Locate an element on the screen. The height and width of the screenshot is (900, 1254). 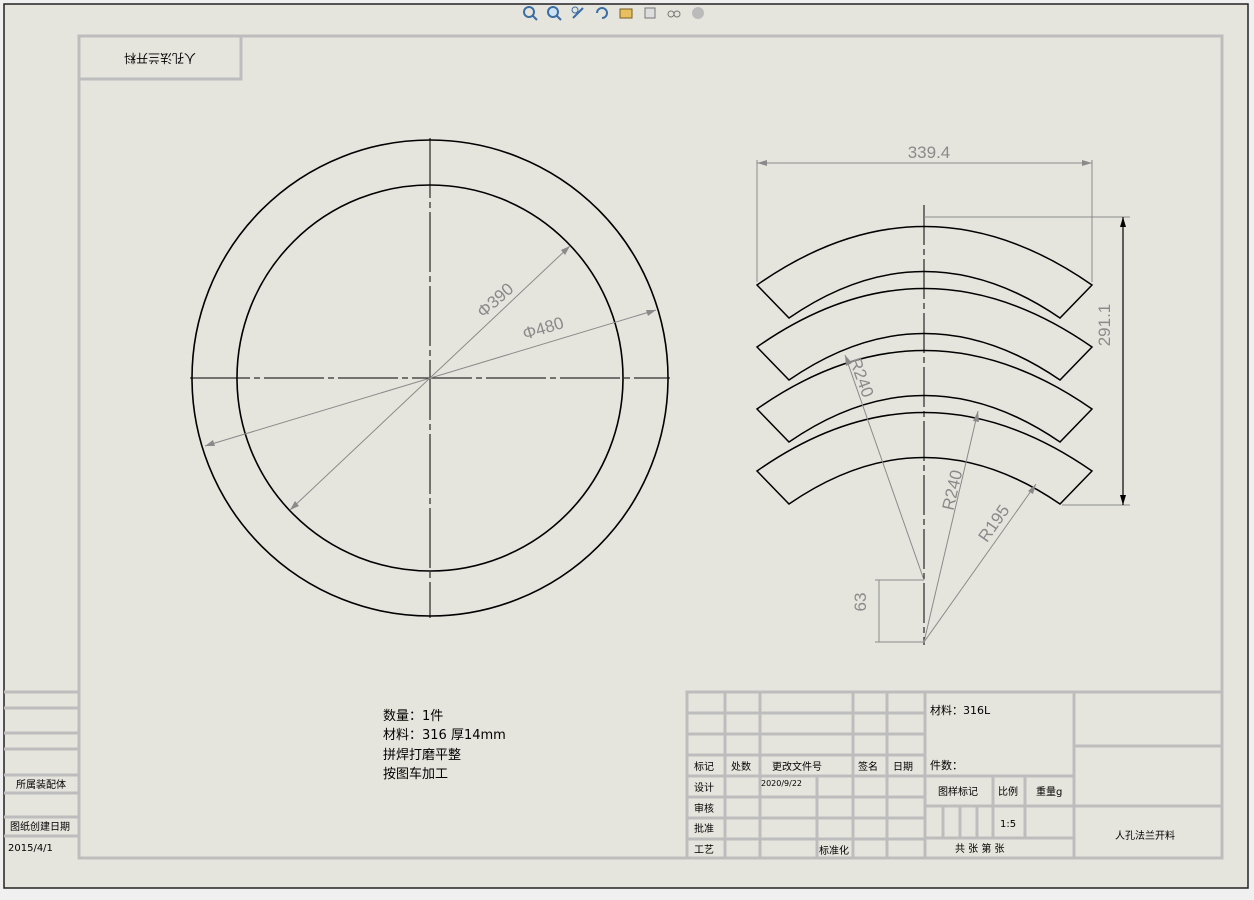
header-change-doc: 更改文件号 is located at coordinates (797, 766).